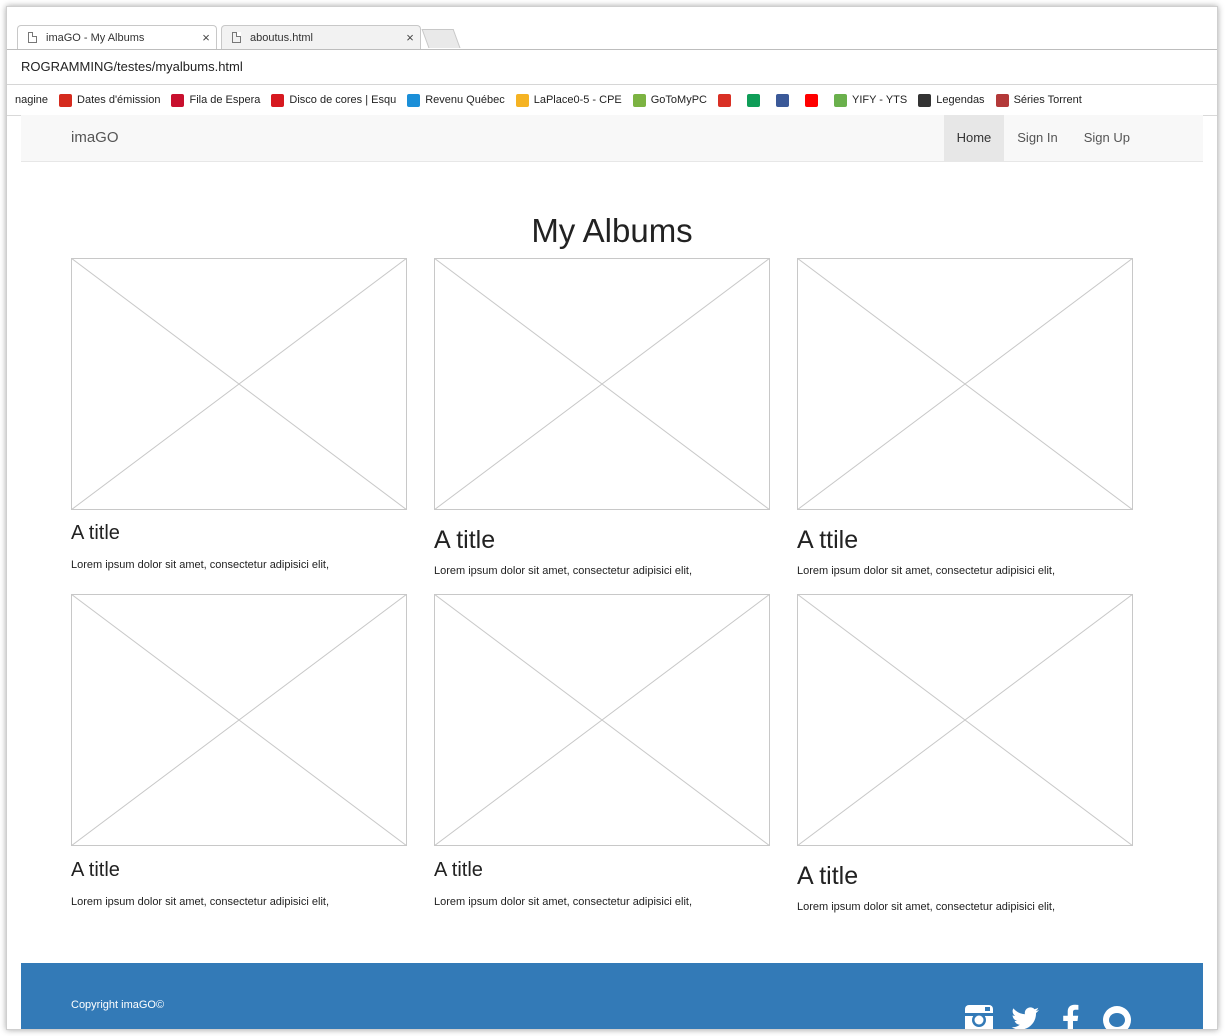  What do you see at coordinates (95, 138) in the screenshot?
I see `brand-link: imaGO` at bounding box center [95, 138].